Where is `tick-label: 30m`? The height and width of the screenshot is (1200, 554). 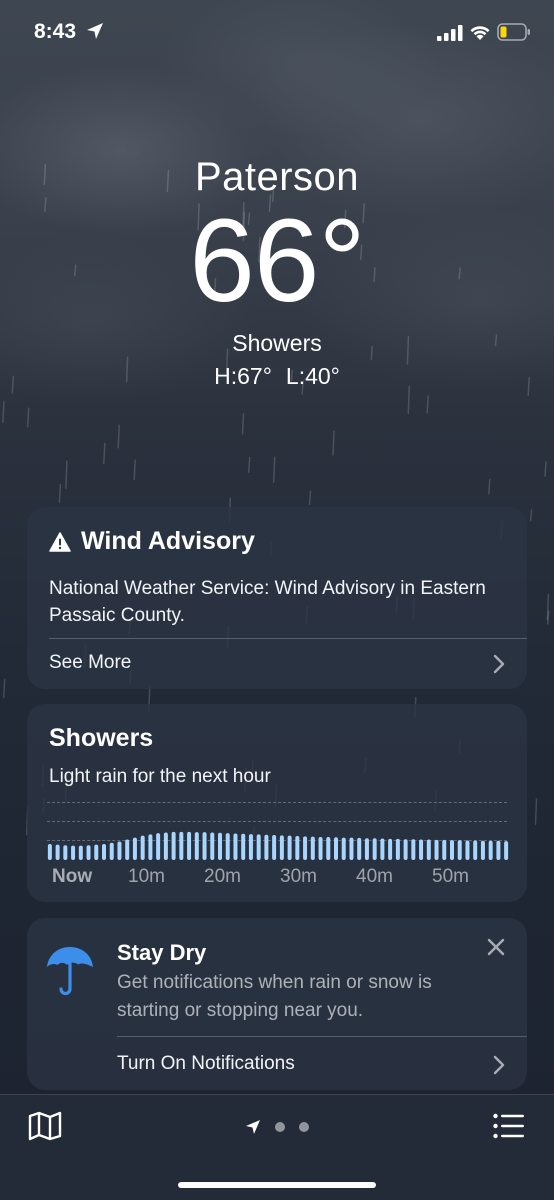
tick-label: 30m is located at coordinates (298, 876).